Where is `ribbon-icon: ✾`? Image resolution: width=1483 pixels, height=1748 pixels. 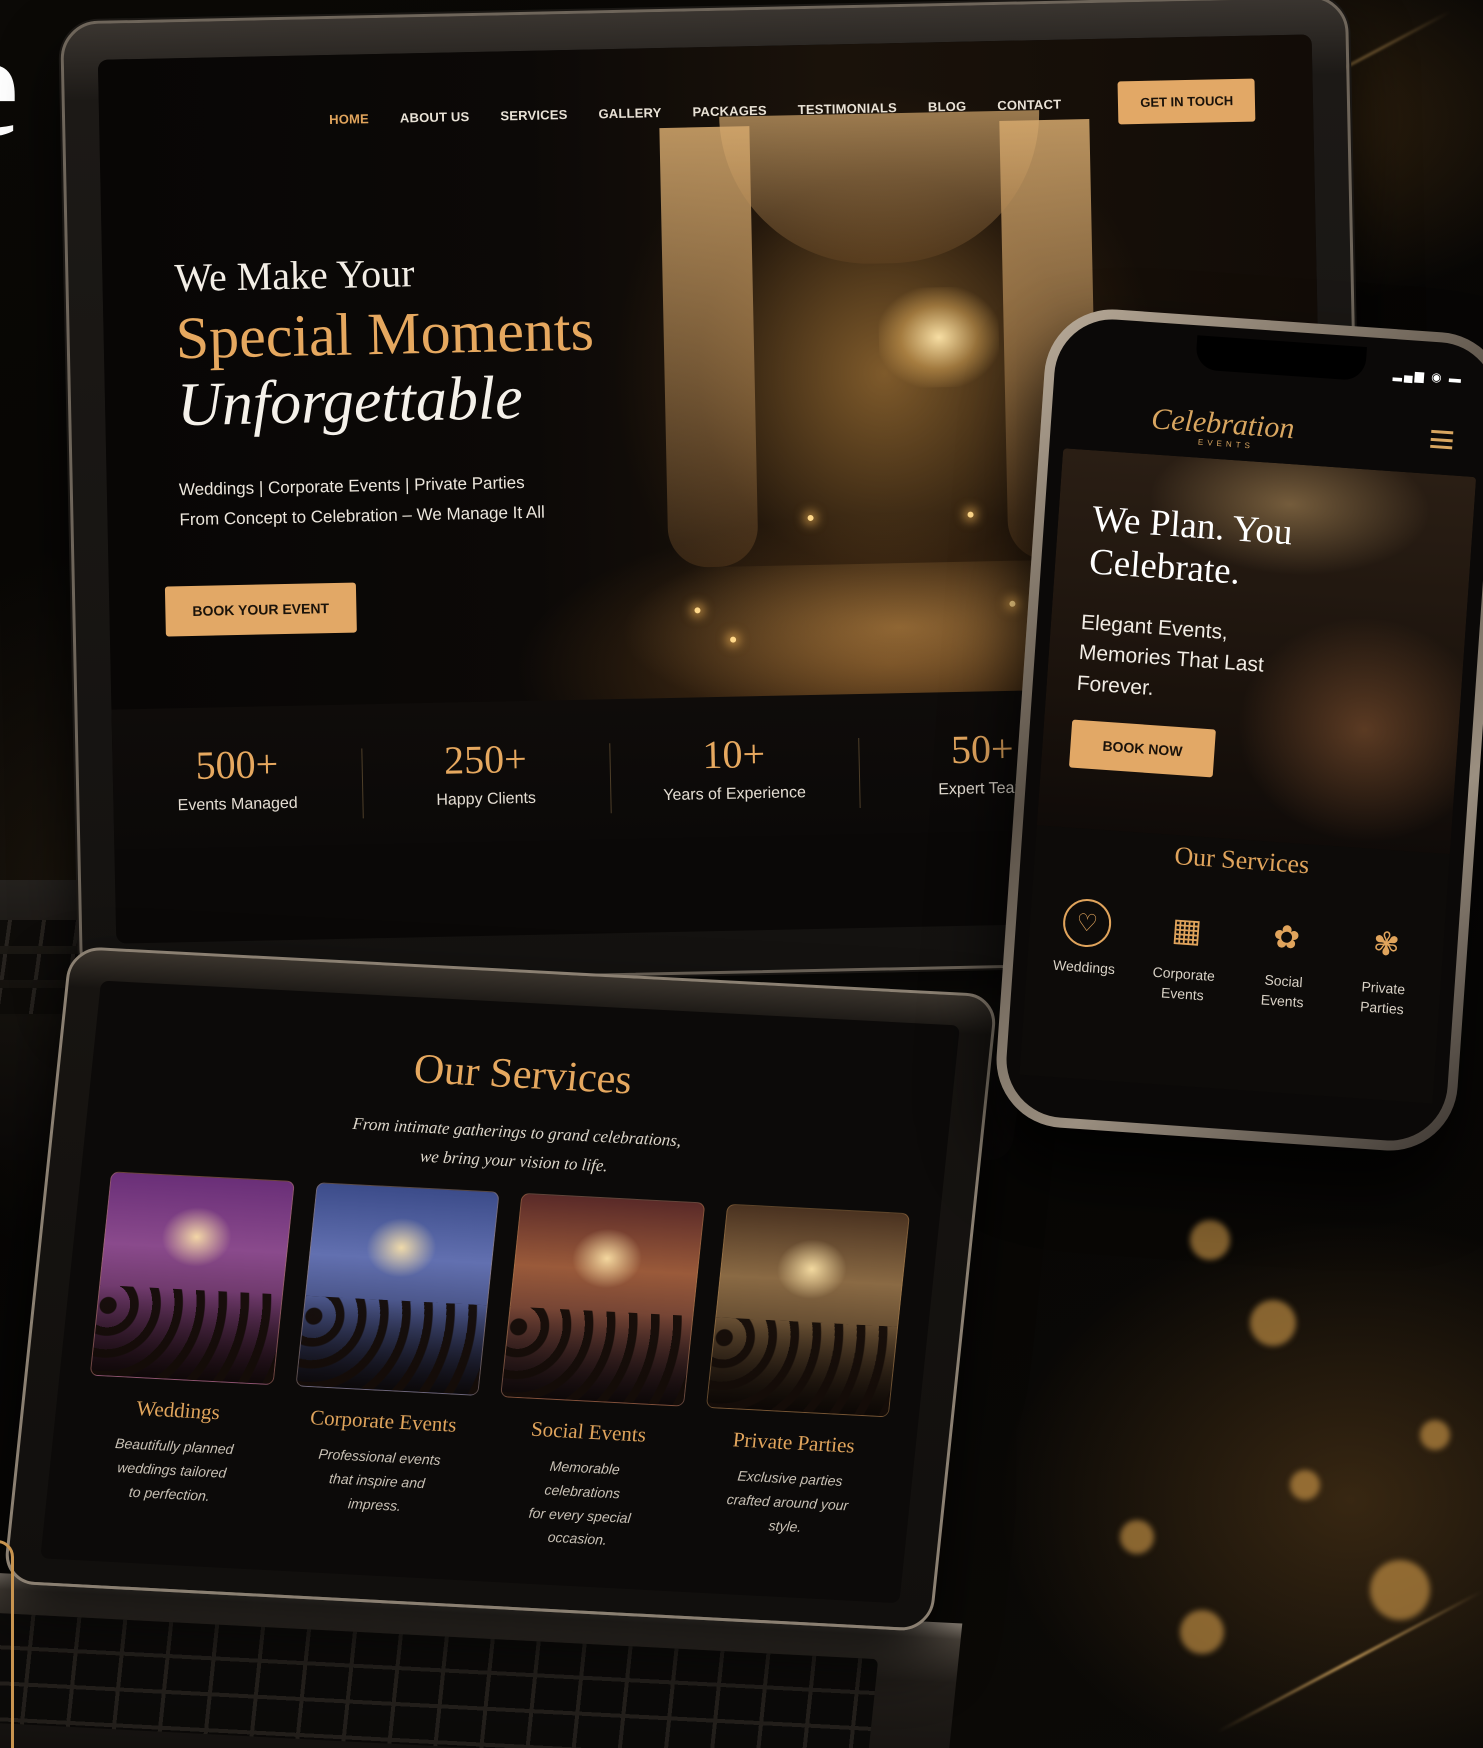 ribbon-icon: ✾ is located at coordinates (1386, 944).